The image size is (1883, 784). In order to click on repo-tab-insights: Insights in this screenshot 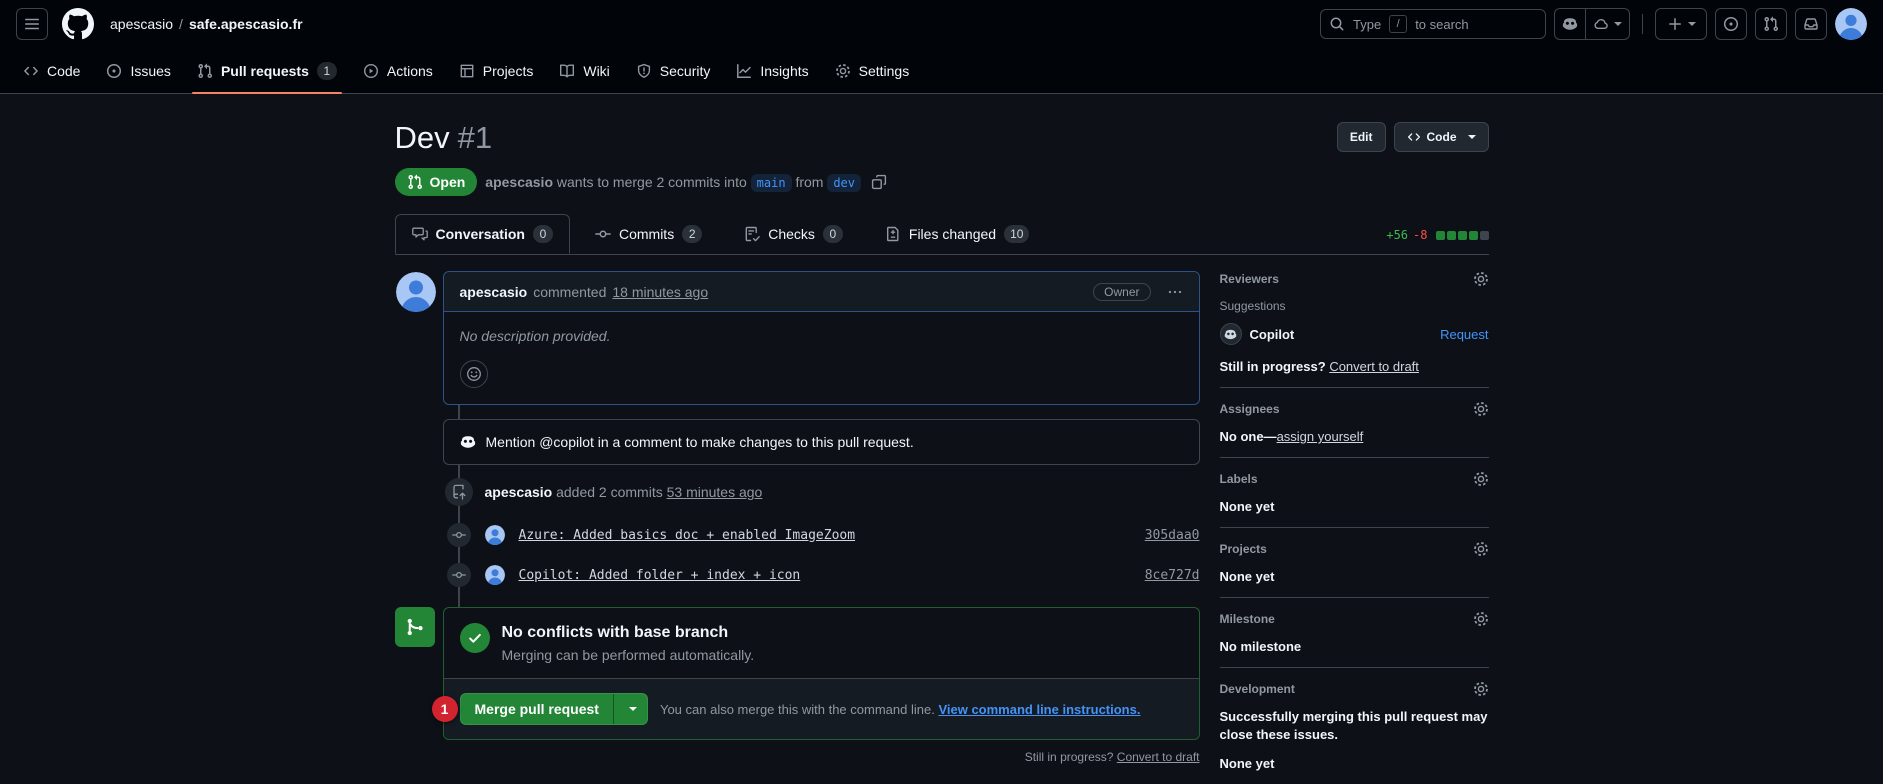, I will do `click(772, 70)`.